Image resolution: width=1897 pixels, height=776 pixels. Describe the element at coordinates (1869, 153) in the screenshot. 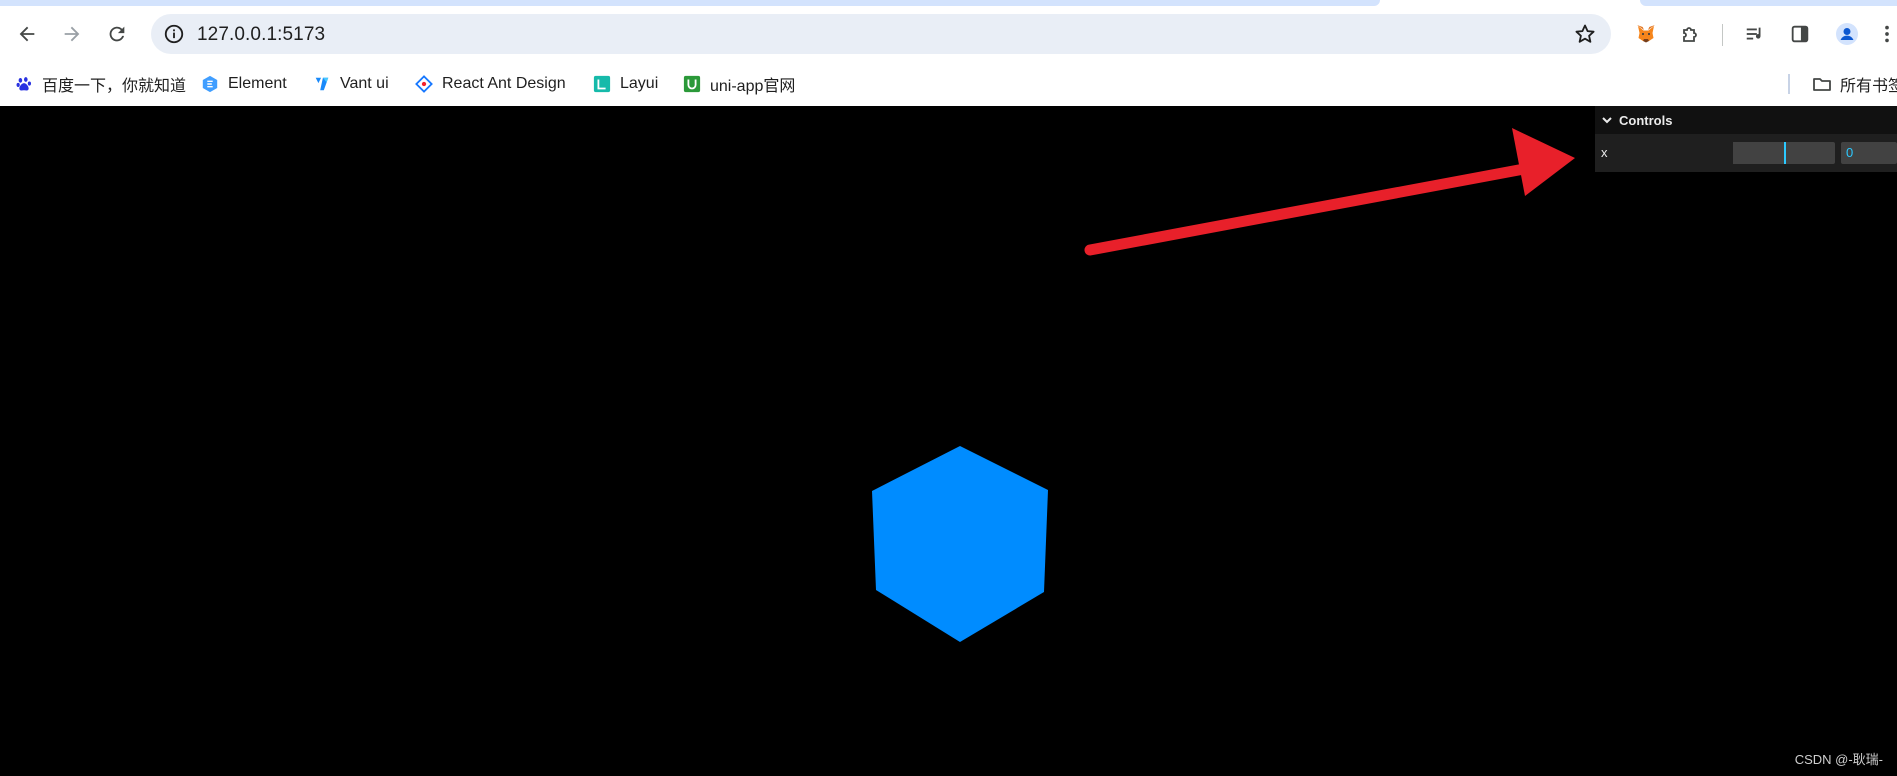

I see `x-number-input: 0` at that location.